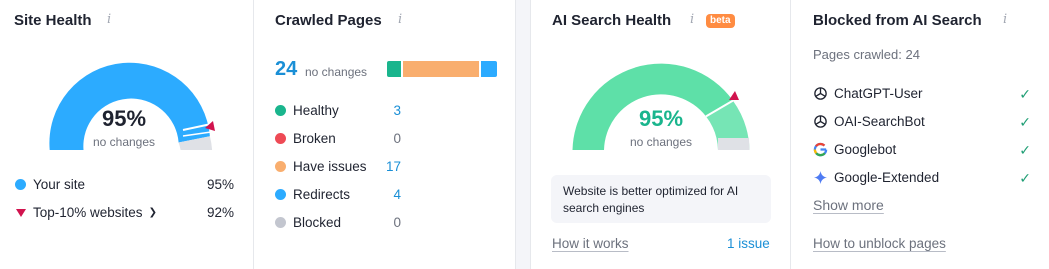  I want to click on top10-value: 92%, so click(220, 212).